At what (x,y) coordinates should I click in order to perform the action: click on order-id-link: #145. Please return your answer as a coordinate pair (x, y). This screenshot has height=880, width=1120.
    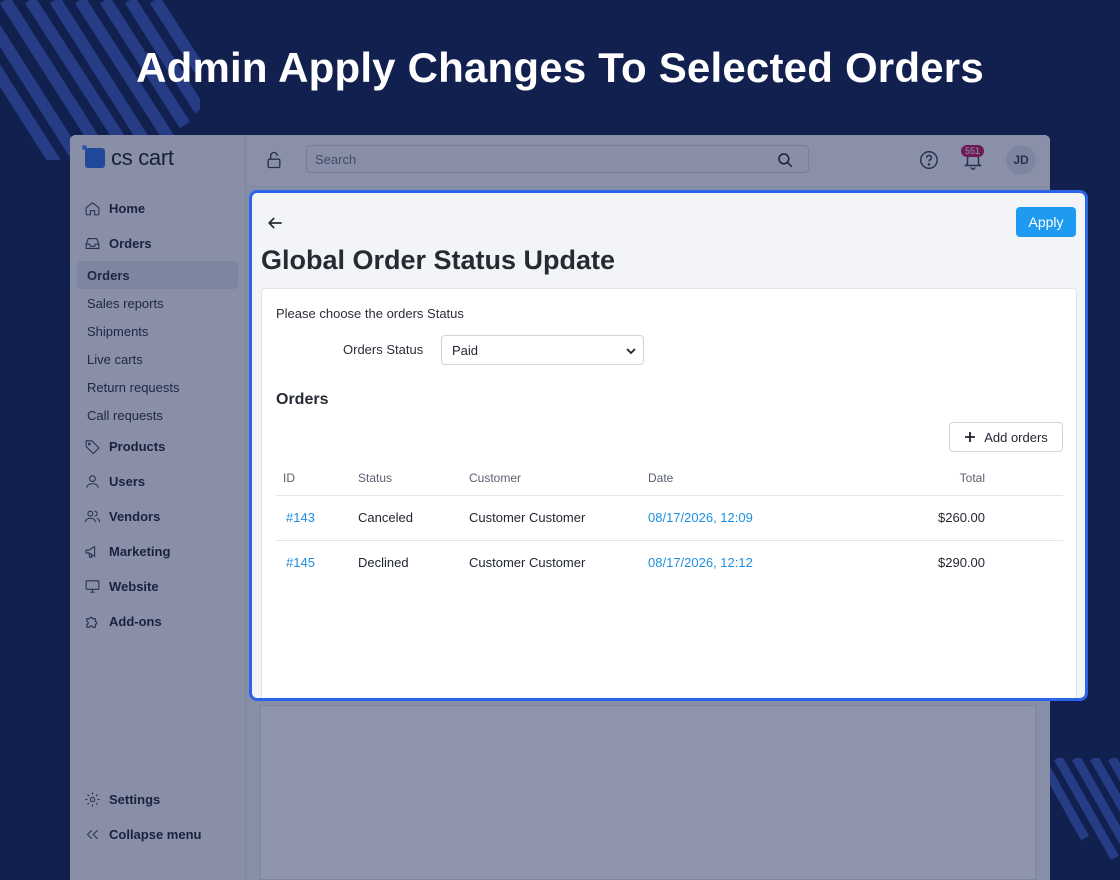
    Looking at the image, I should click on (300, 562).